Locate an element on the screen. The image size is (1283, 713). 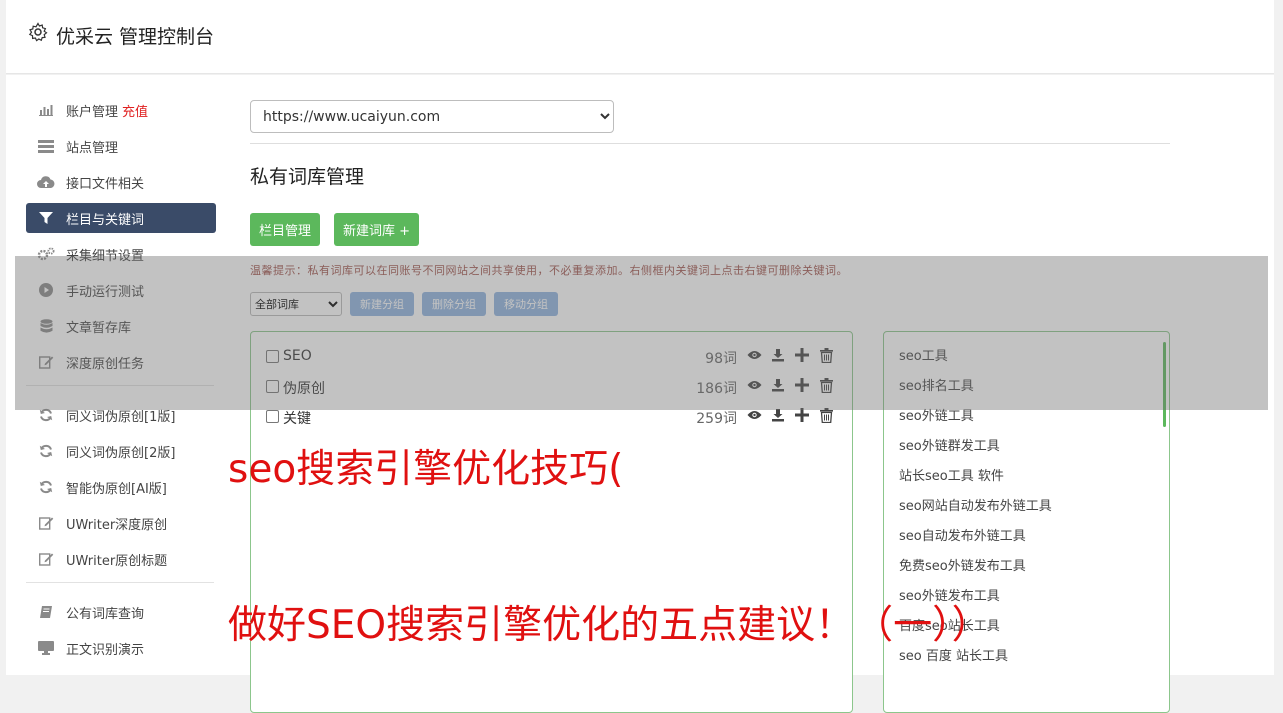
sidebar-item-sites: 站点管理 is located at coordinates (121, 146).